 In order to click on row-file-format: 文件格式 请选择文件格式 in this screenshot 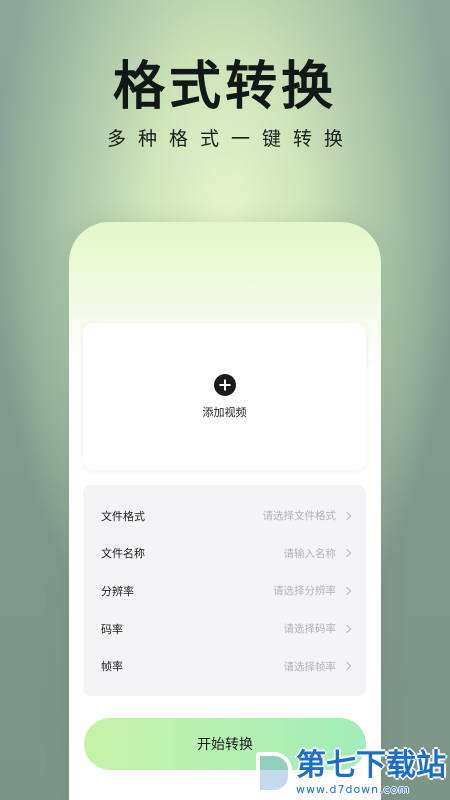, I will do `click(224, 516)`.